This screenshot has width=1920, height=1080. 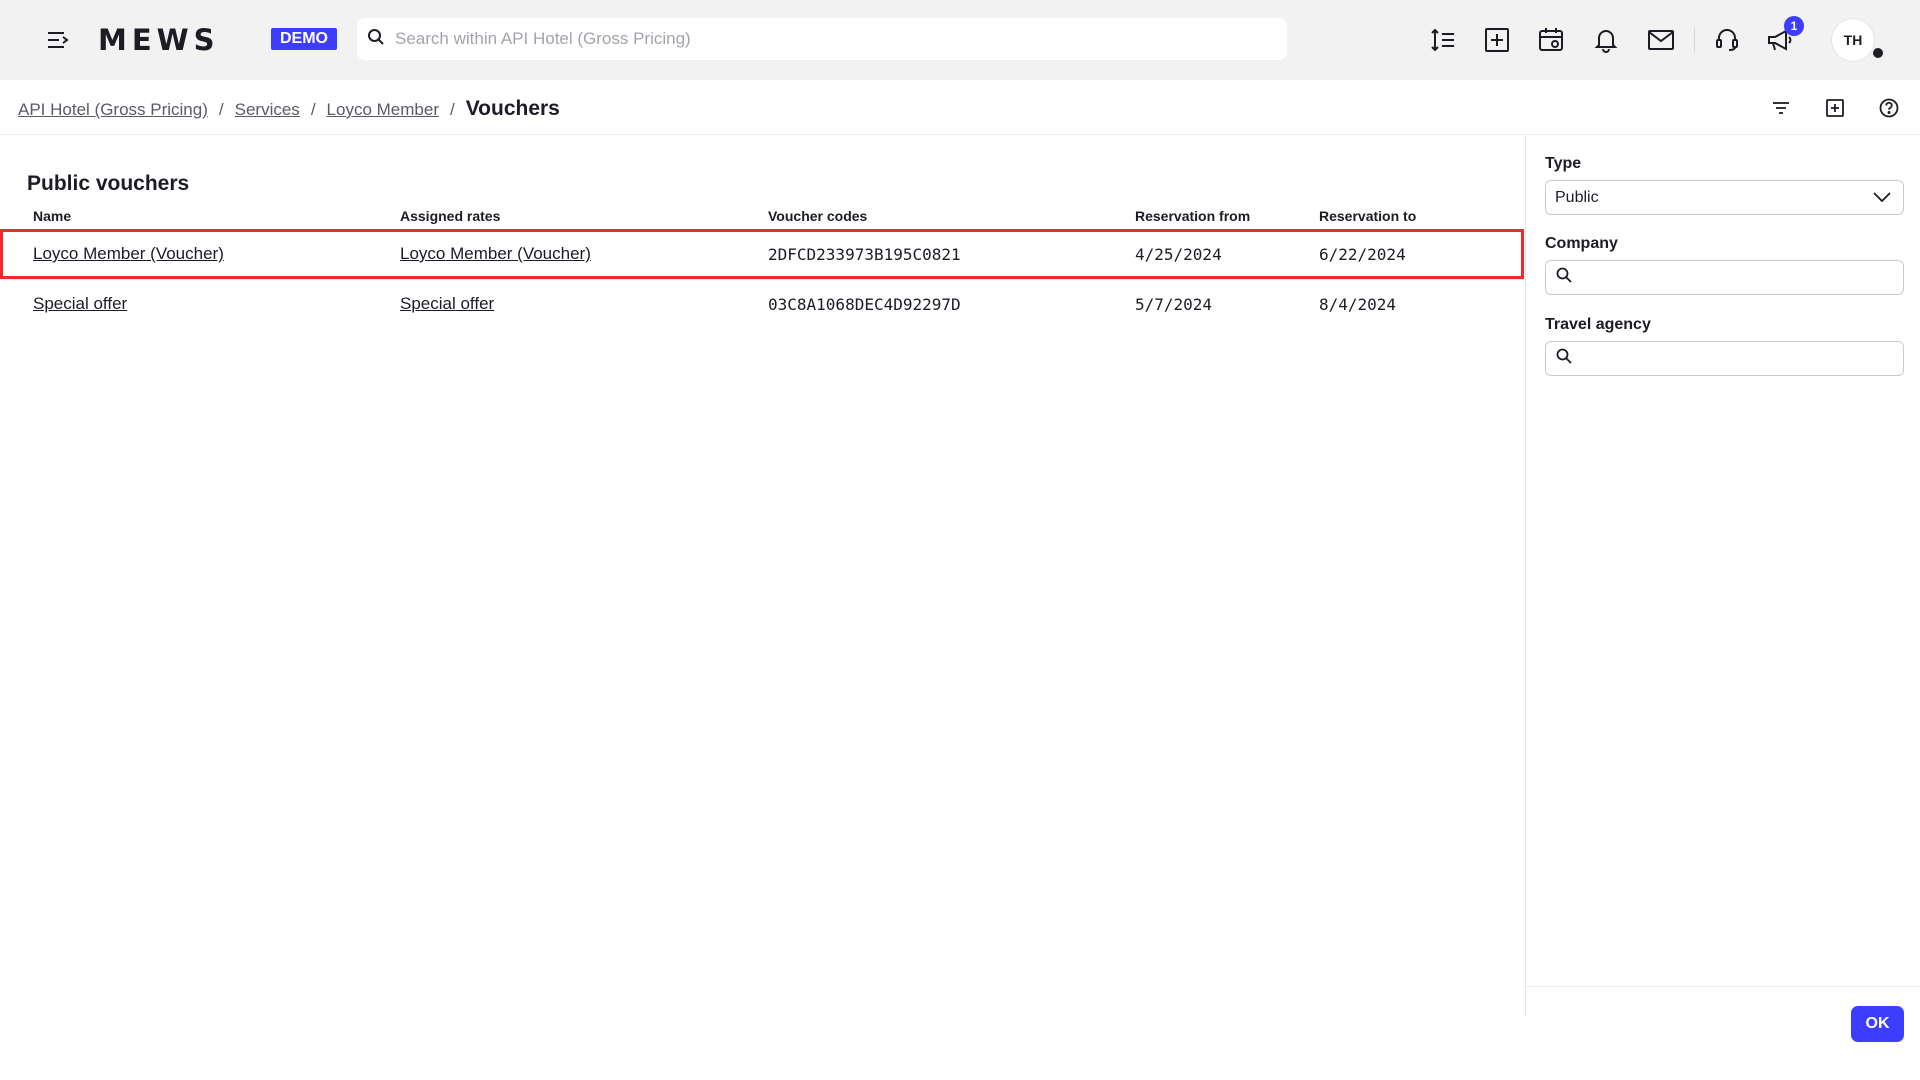 I want to click on company-label: Company, so click(x=1581, y=243).